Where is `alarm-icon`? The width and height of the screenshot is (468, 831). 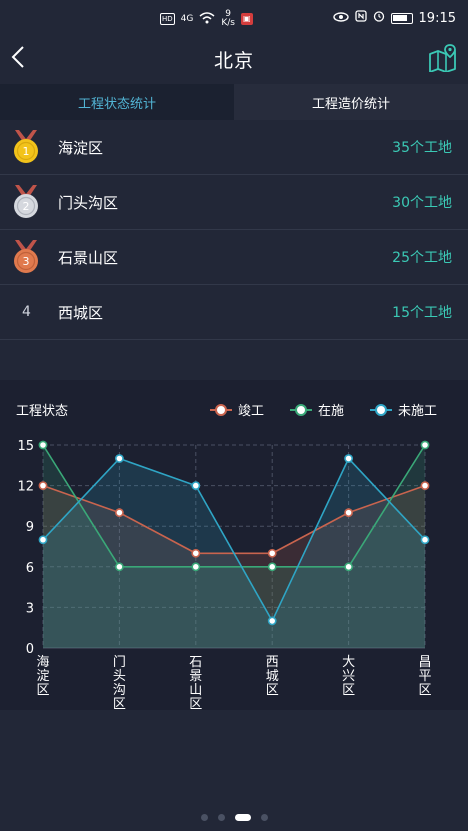 alarm-icon is located at coordinates (379, 18).